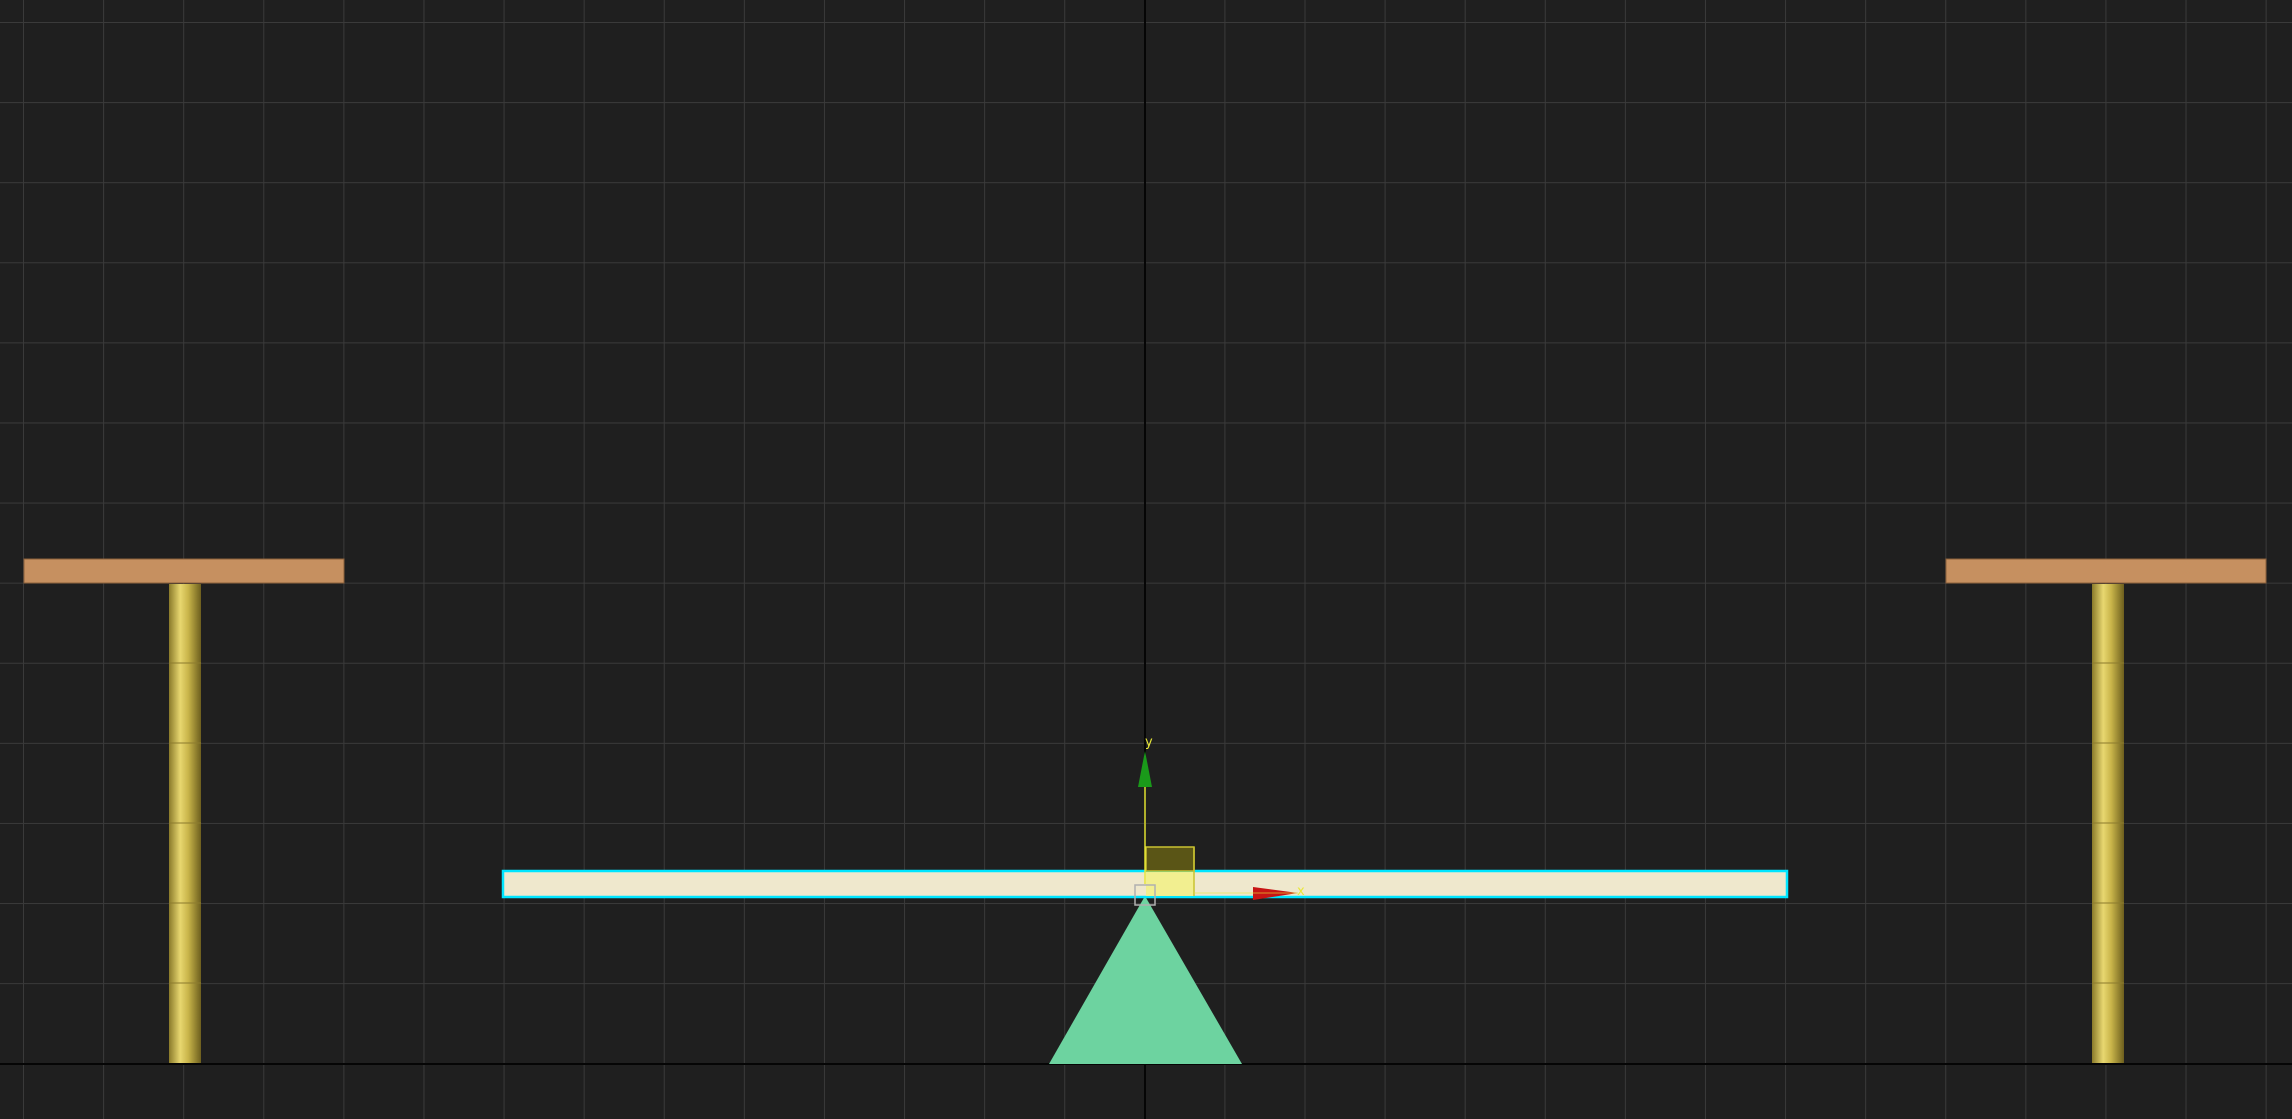  I want to click on fulcrum-triangle, so click(1145, 980).